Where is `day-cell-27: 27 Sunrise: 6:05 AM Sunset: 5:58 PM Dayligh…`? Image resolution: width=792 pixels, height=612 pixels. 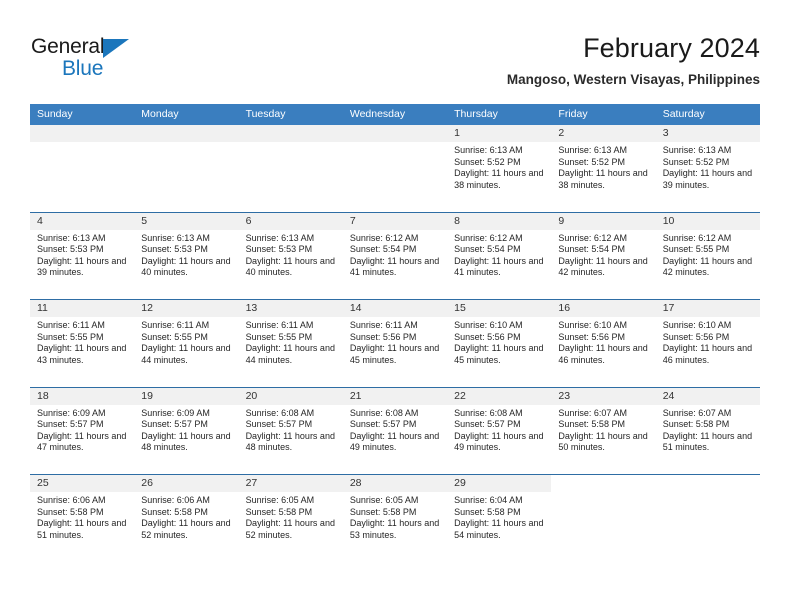
day-cell-27: 27 Sunrise: 6:05 AM Sunset: 5:58 PM Dayligh… is located at coordinates (290, 518).